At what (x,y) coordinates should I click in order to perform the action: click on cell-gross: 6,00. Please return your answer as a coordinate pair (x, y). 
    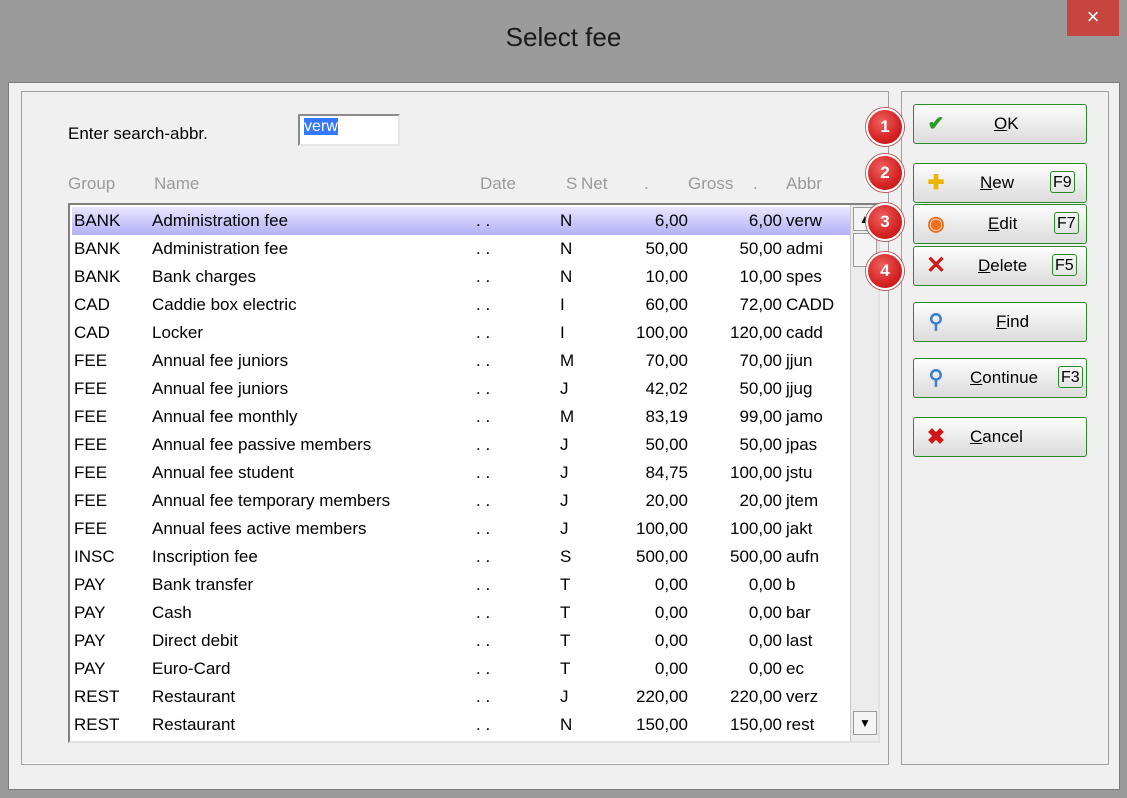
    Looking at the image, I should click on (765, 220).